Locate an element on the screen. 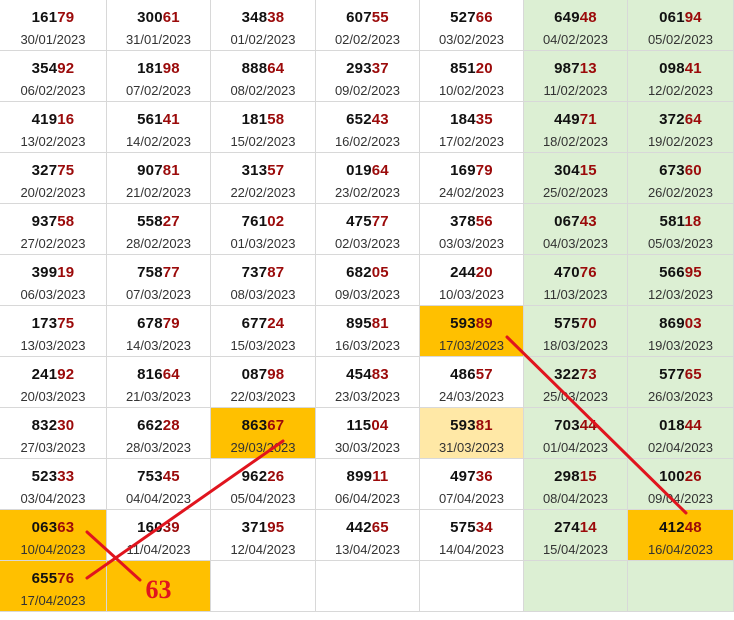 The image size is (734, 620). number-last-two-digits: 60 is located at coordinates (693, 170).